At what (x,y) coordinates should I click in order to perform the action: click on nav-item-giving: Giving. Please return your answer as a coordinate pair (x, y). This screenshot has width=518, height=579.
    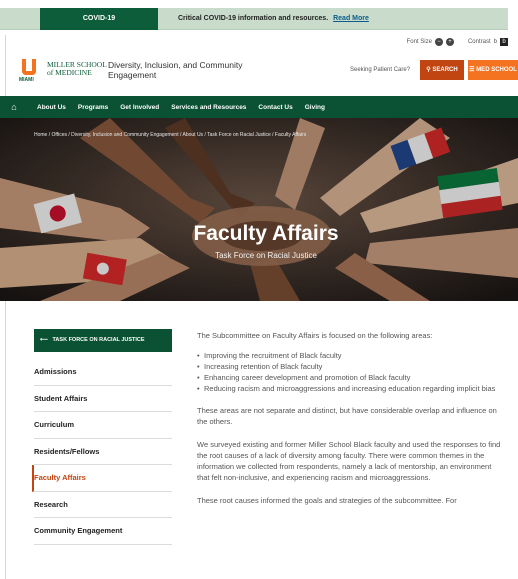
    Looking at the image, I should click on (315, 107).